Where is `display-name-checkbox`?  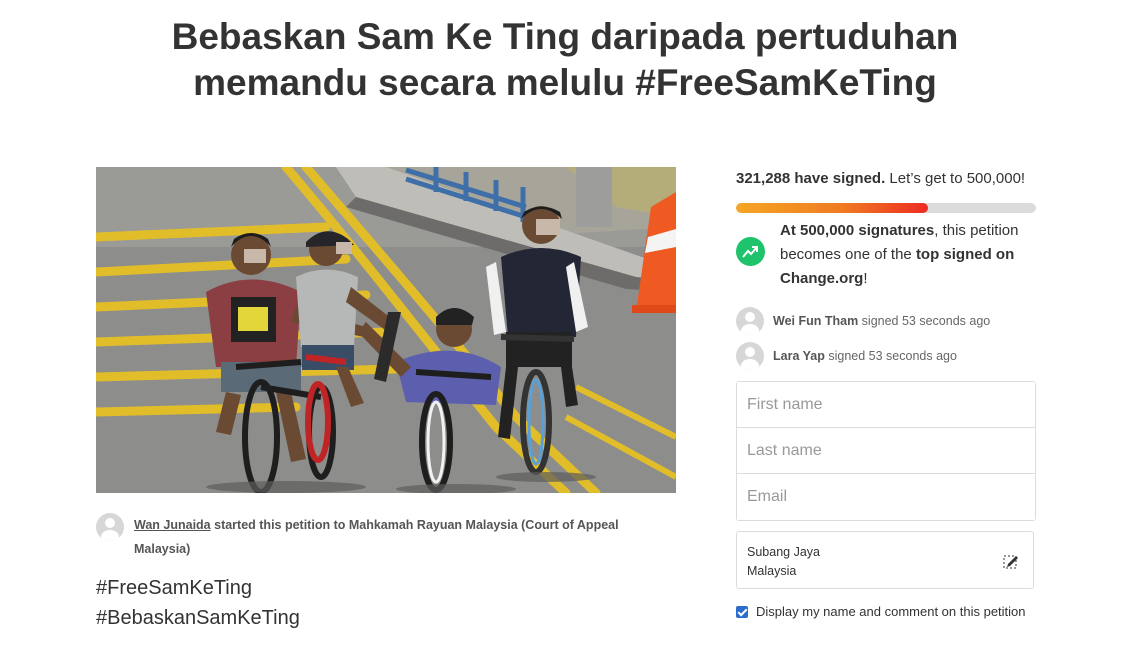 display-name-checkbox is located at coordinates (742, 612).